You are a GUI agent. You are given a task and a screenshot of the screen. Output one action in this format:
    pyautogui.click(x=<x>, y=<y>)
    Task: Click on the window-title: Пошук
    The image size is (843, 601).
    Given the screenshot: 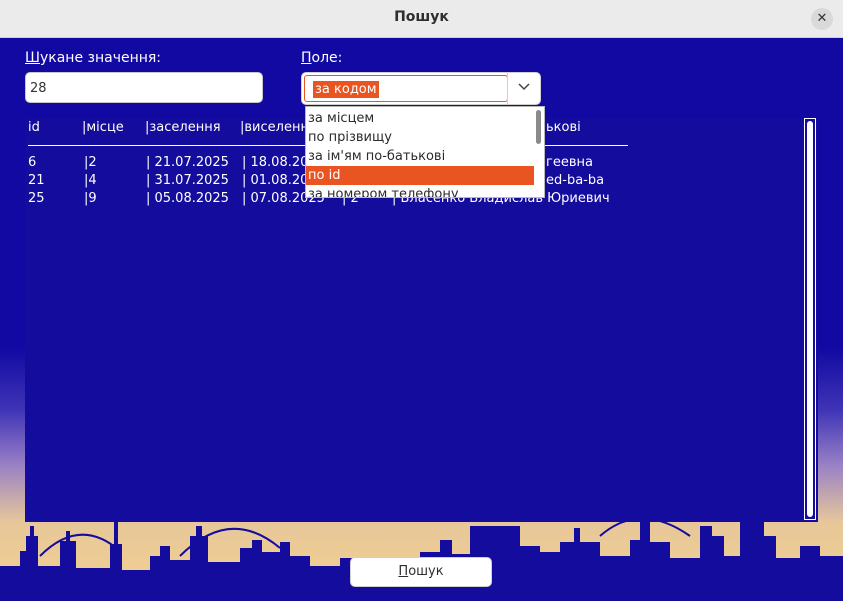 What is the action you would take?
    pyautogui.click(x=421, y=17)
    